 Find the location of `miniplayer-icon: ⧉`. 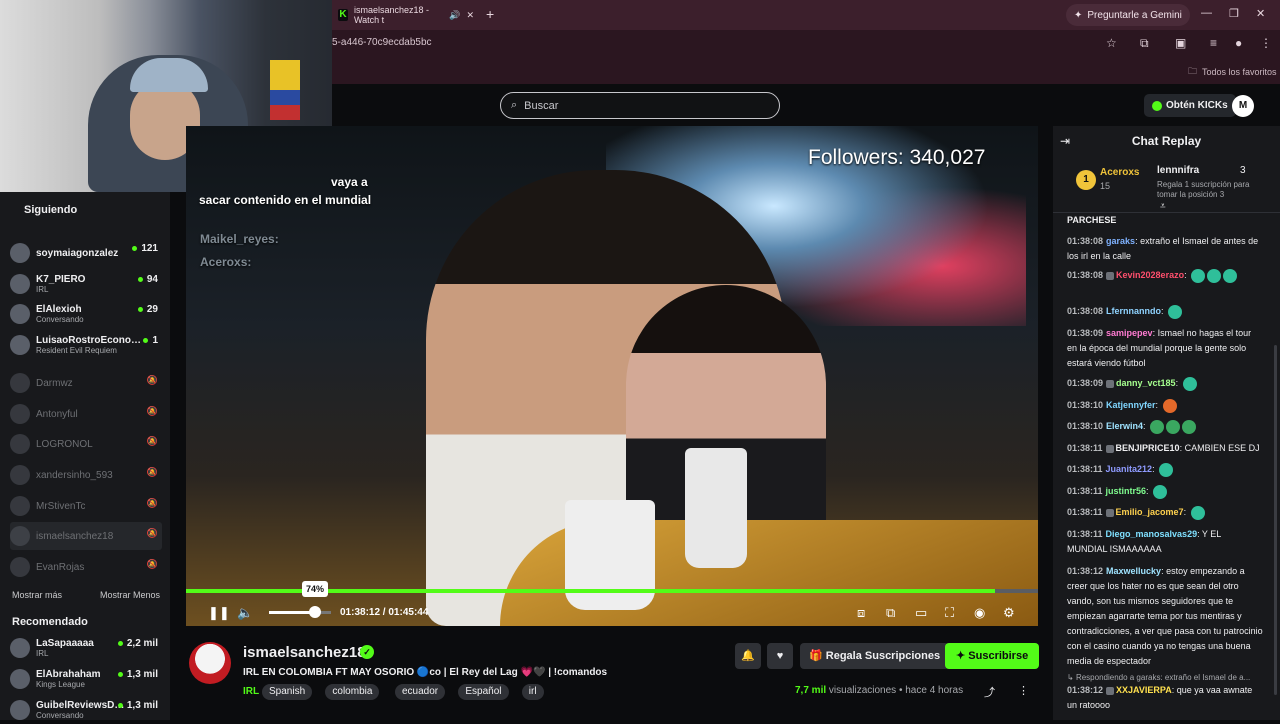

miniplayer-icon: ⧉ is located at coordinates (890, 613).